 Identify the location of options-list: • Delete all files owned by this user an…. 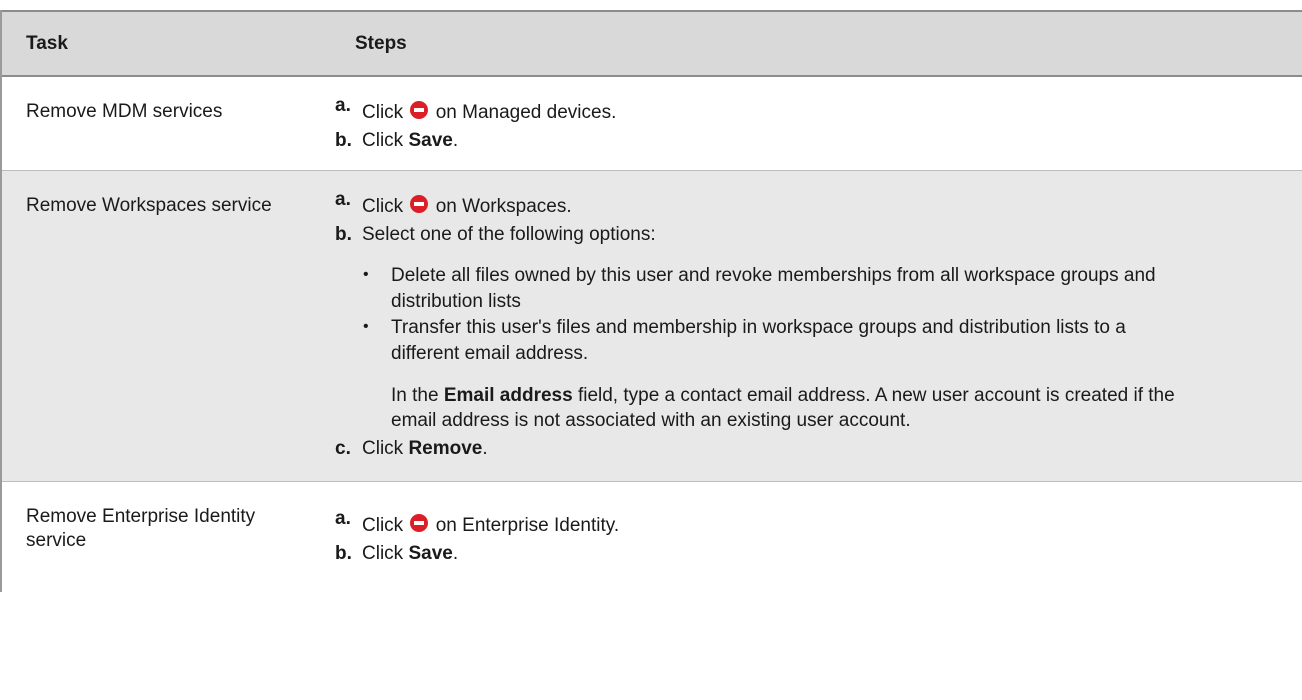
(816, 315).